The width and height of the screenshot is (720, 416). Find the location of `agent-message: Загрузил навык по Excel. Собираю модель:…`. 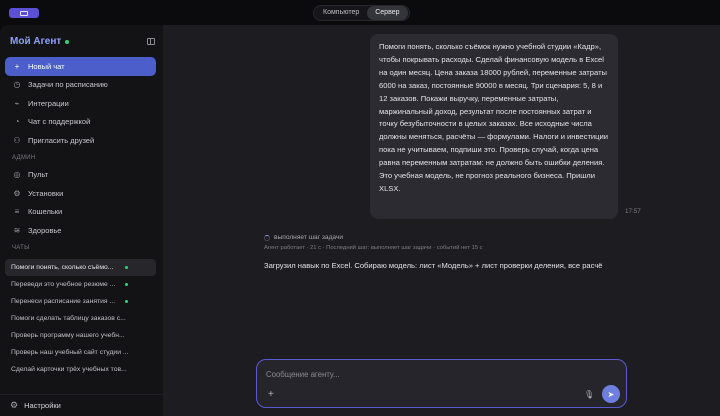

agent-message: Загрузил навык по Excel. Собираю модель:… is located at coordinates (433, 265).